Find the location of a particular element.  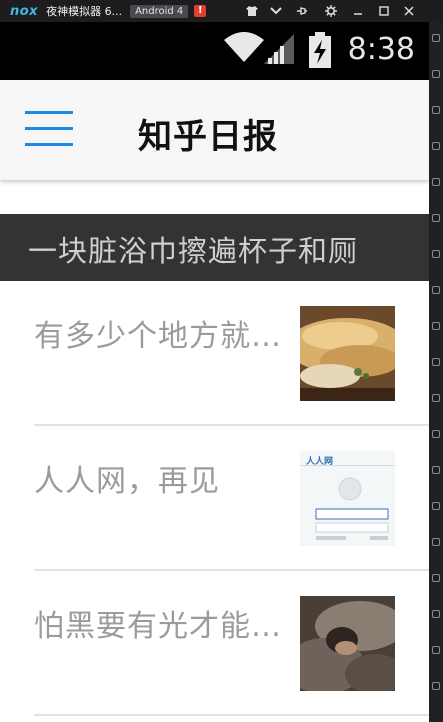

battery-charging-icon is located at coordinates (320, 52).